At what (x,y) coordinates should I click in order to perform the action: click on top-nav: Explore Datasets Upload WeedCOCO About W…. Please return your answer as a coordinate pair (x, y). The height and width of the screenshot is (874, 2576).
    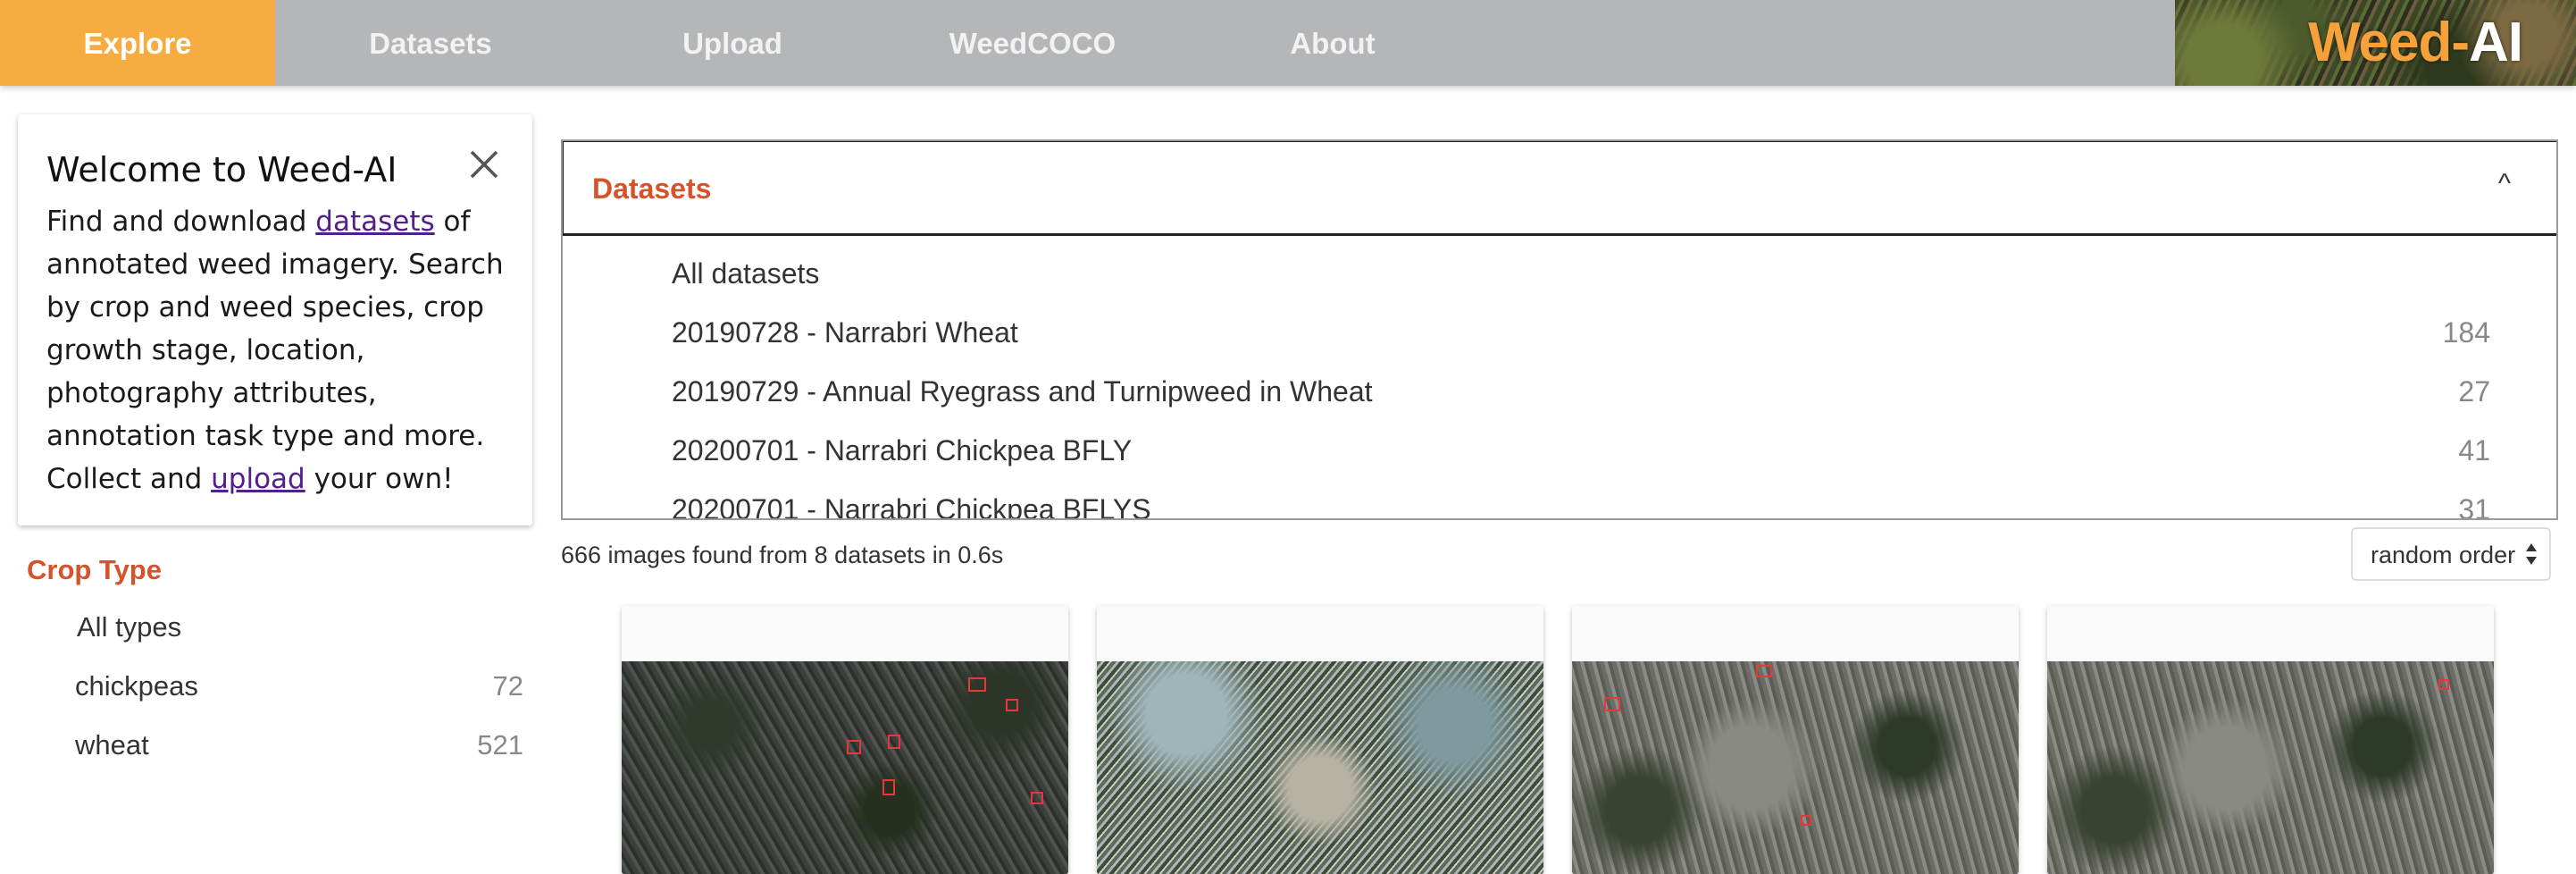
    Looking at the image, I should click on (1288, 43).